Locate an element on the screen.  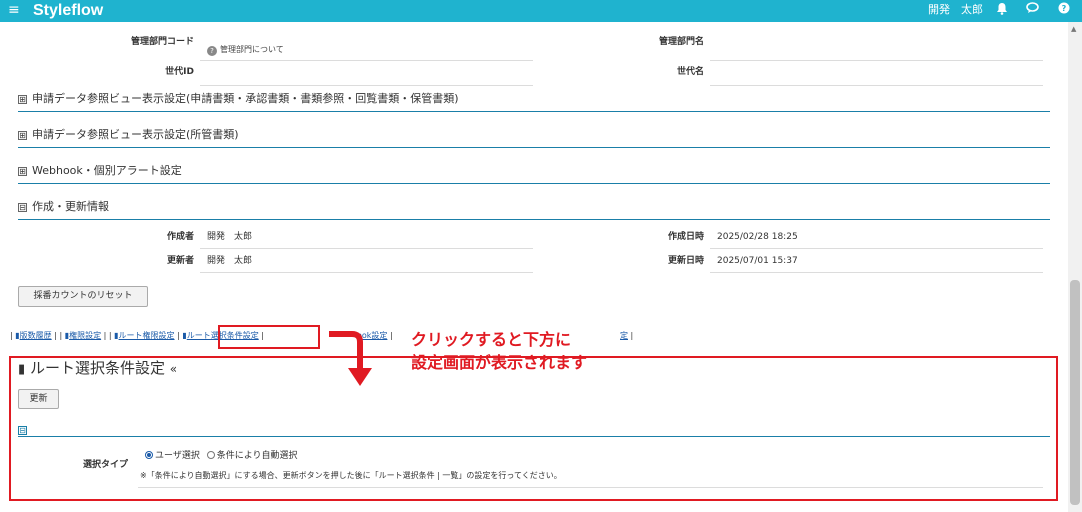
brand-logo: Styleflow is located at coordinates (68, 11).